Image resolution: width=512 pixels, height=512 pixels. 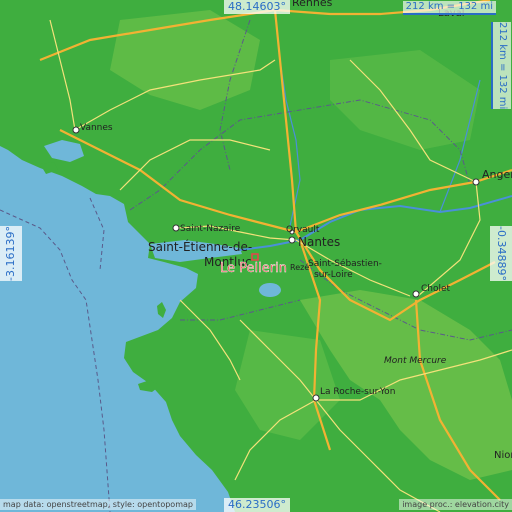 What do you see at coordinates (357, 392) in the screenshot?
I see `label-la-roche: La Roche-sur-Yon` at bounding box center [357, 392].